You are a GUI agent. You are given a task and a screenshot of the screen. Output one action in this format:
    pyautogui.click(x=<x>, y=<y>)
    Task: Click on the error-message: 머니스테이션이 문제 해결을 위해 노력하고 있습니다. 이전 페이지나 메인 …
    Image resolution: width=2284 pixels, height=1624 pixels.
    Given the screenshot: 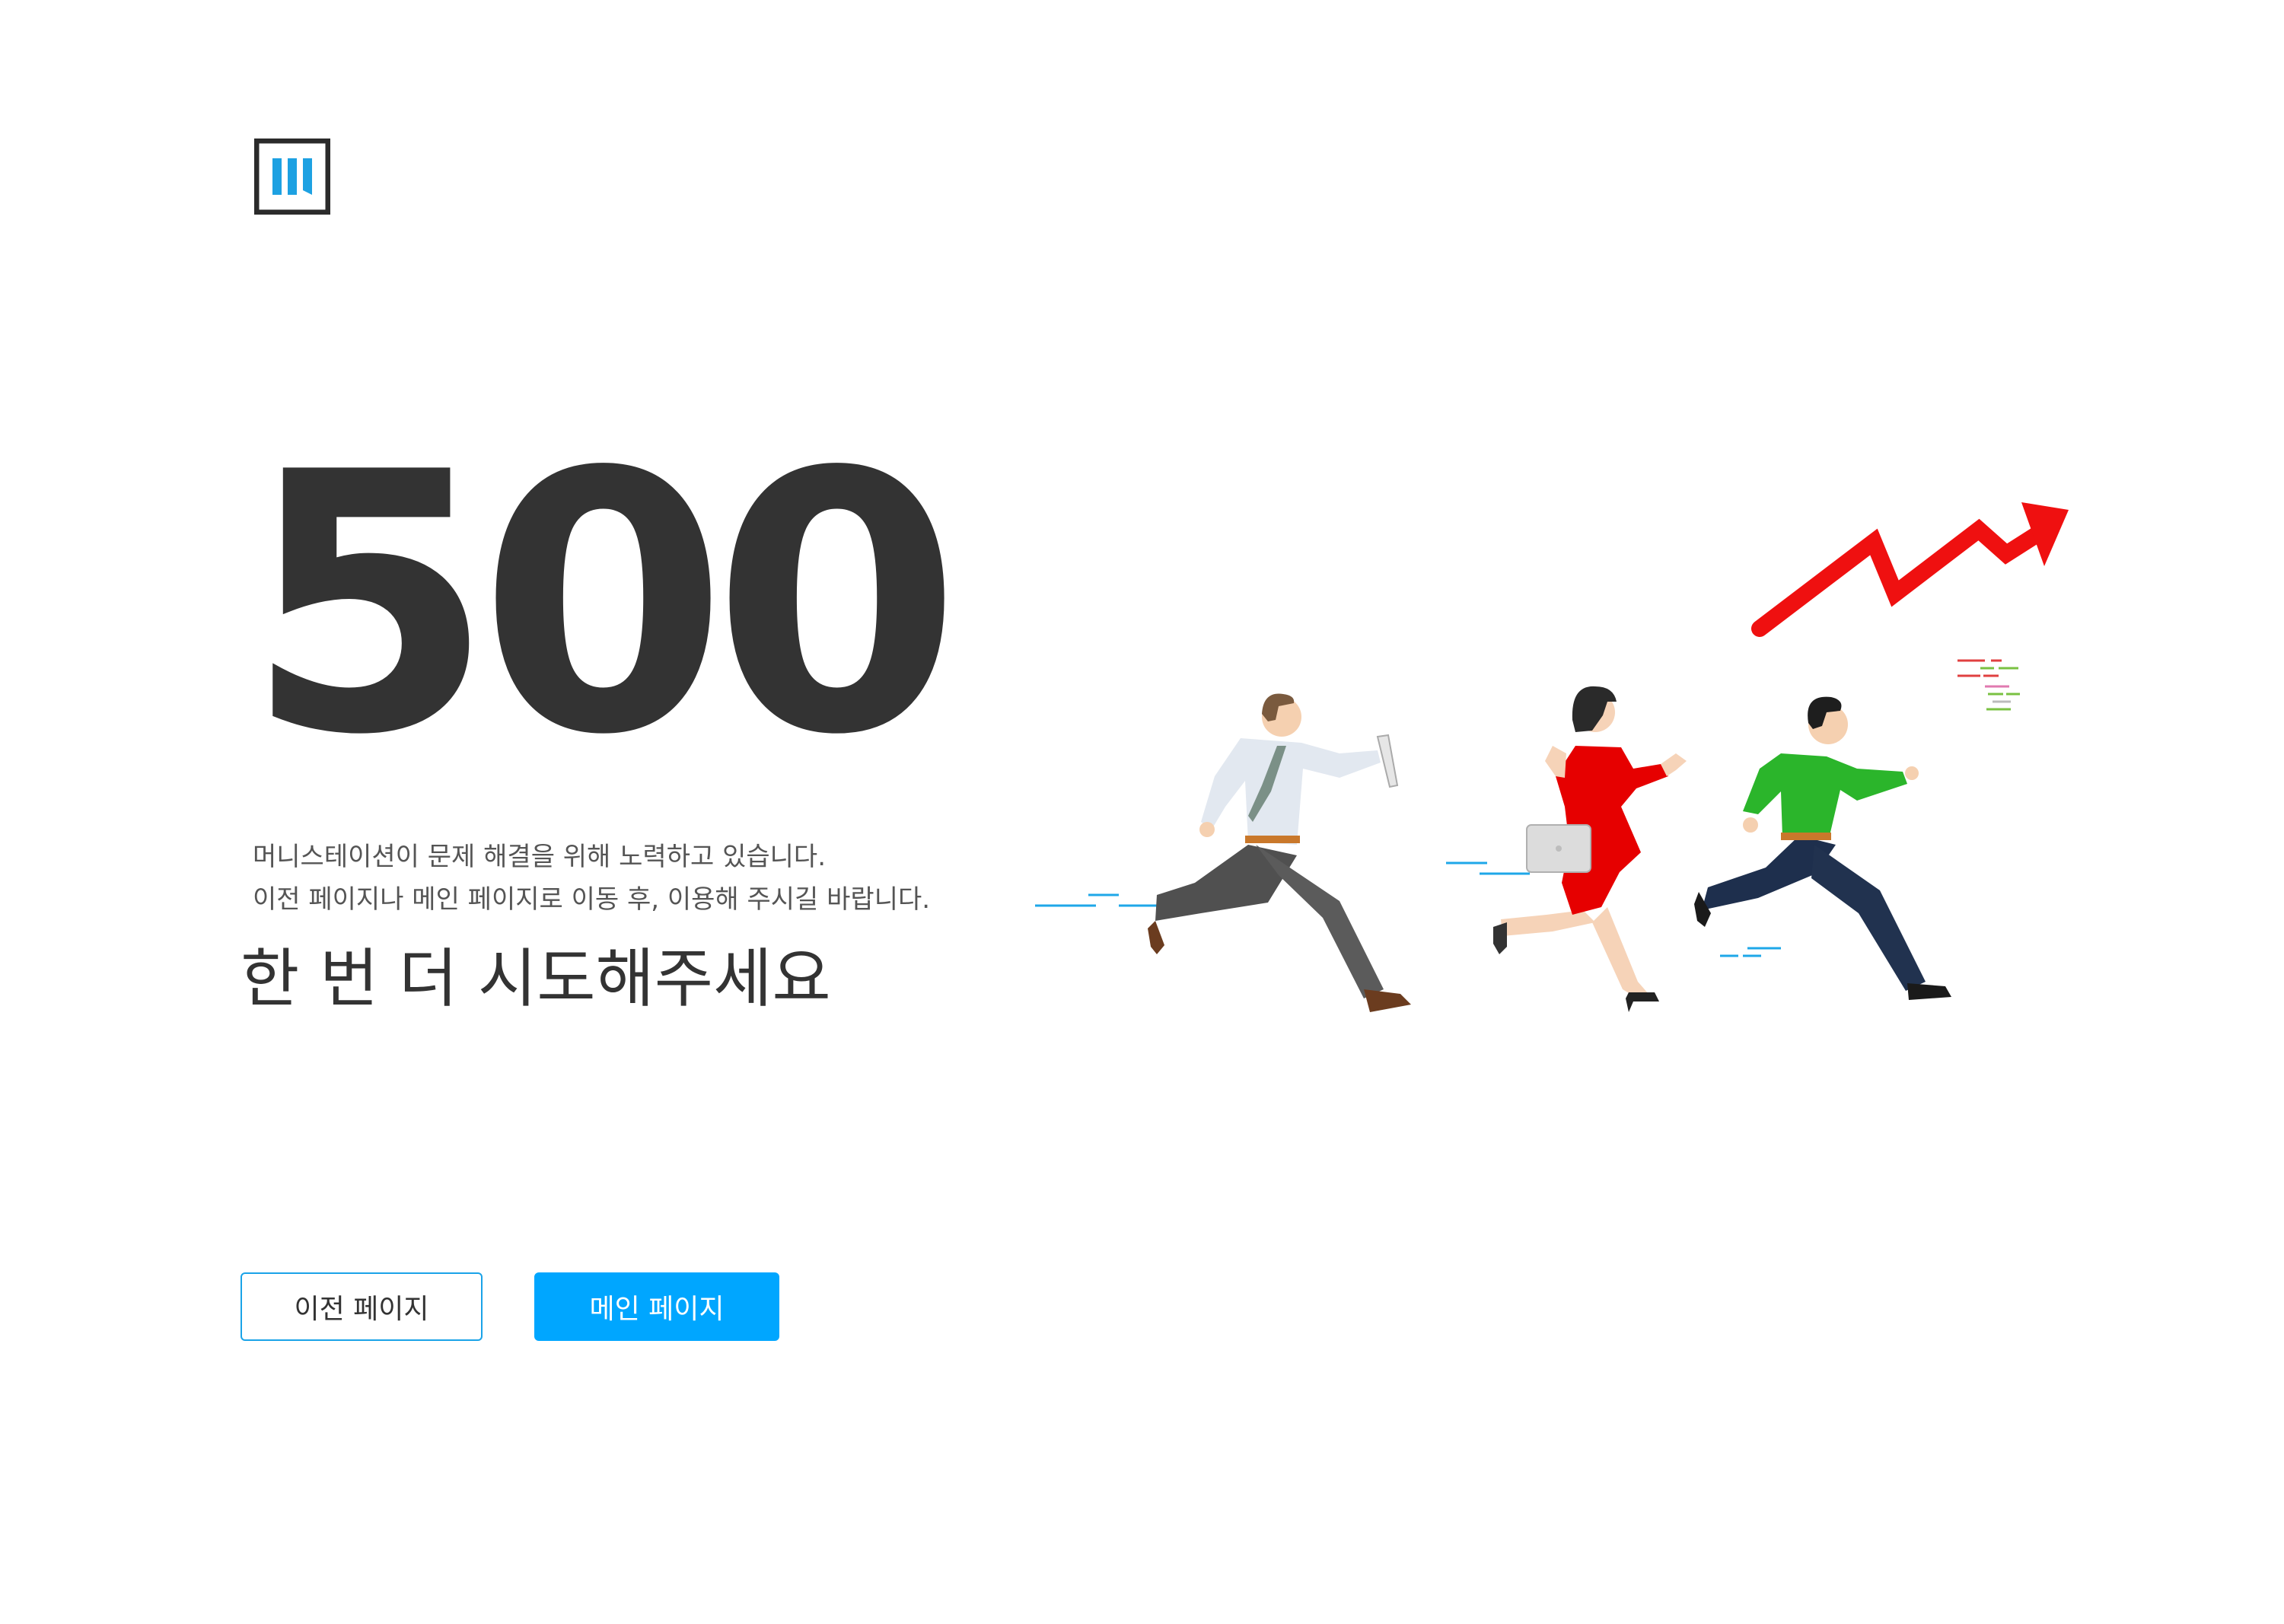 What is the action you would take?
    pyautogui.click(x=591, y=878)
    